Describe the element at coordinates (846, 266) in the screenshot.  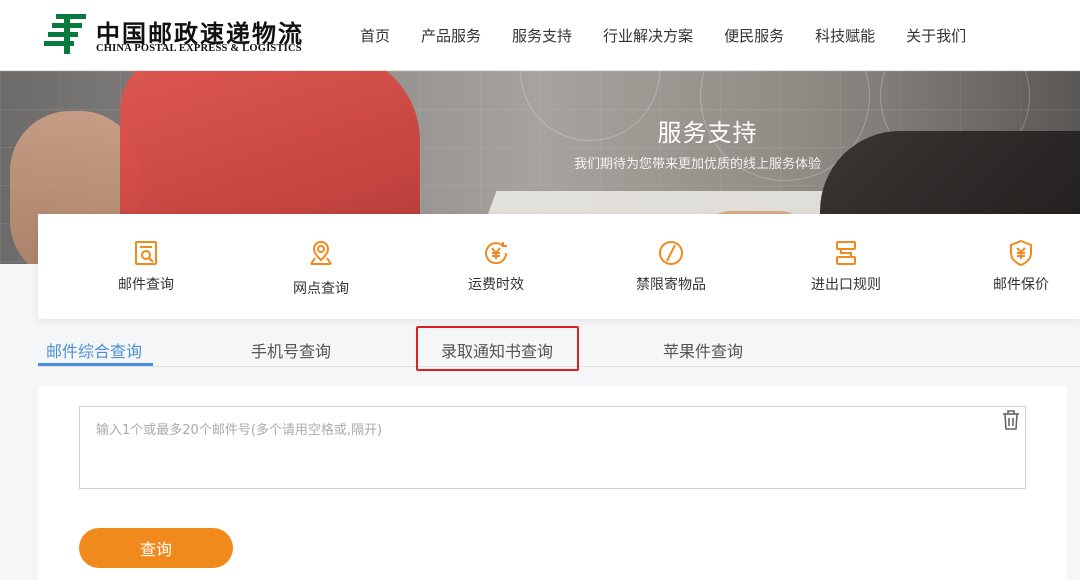
I see `service-import-export-rules: 进出口规则` at that location.